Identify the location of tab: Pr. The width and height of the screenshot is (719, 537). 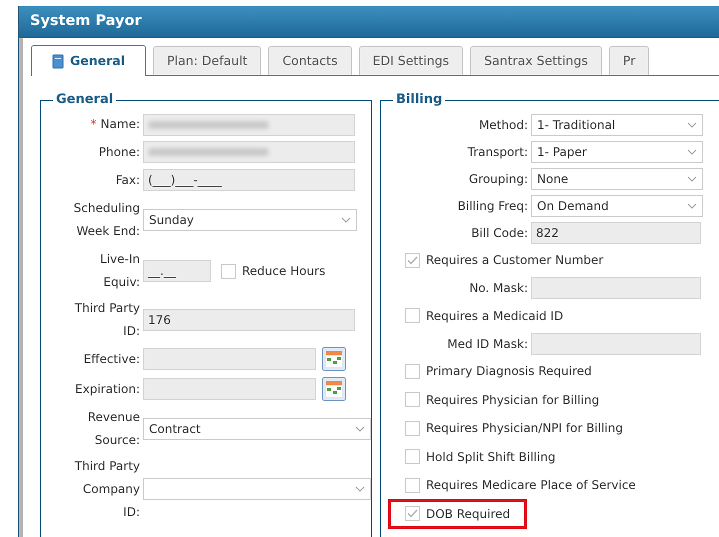
(629, 60).